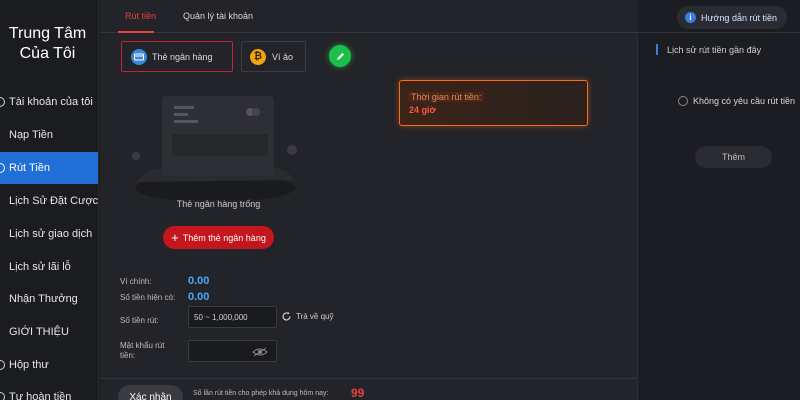 The image size is (800, 400). Describe the element at coordinates (232, 317) in the screenshot. I see `amount-input: 50 ~ 1,000,000` at that location.